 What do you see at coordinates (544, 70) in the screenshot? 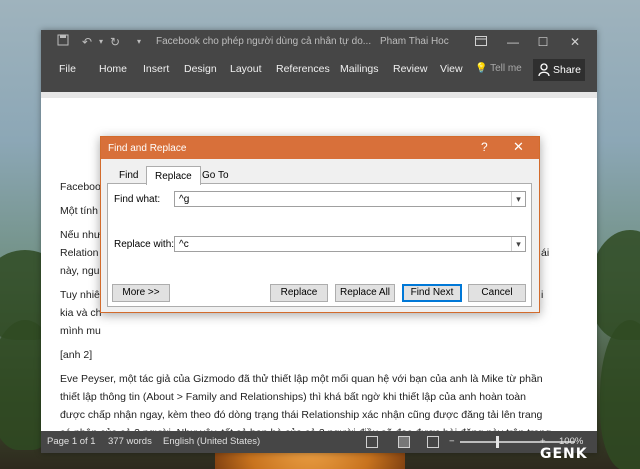
I see `person-icon` at bounding box center [544, 70].